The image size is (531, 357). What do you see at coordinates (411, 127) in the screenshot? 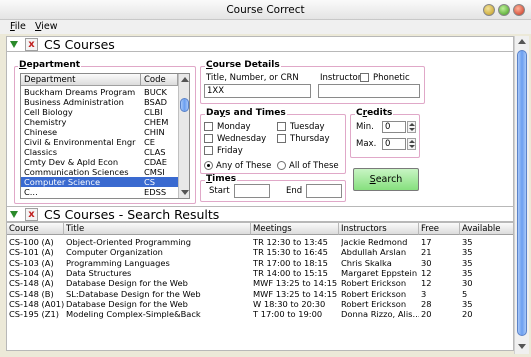
I see `credits-min-spinner` at bounding box center [411, 127].